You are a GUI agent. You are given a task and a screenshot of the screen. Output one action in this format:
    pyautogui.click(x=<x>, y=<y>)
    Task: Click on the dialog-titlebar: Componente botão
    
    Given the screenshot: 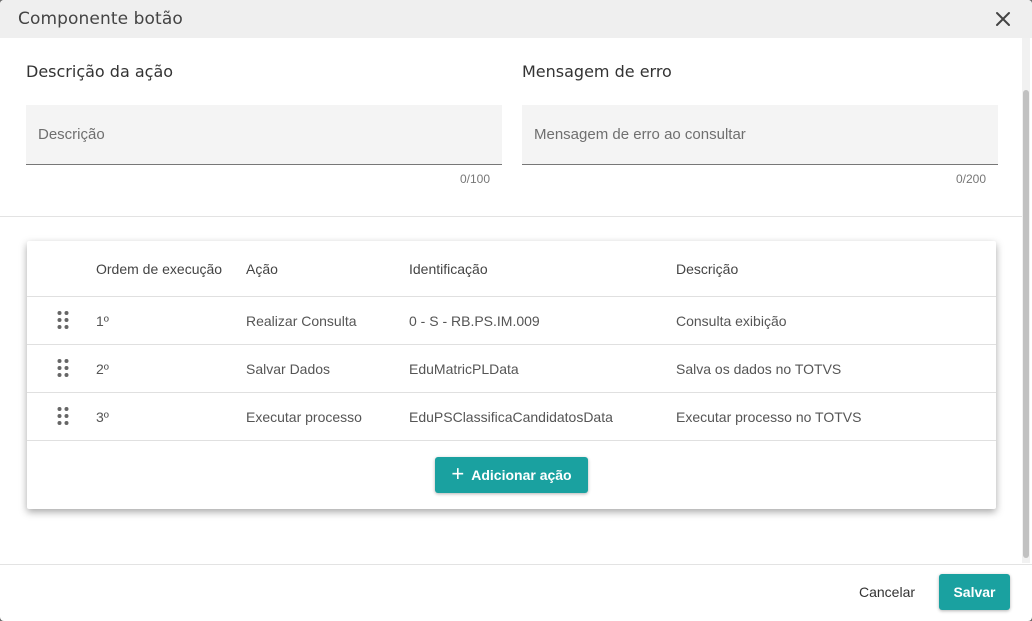 What is the action you would take?
    pyautogui.click(x=516, y=19)
    